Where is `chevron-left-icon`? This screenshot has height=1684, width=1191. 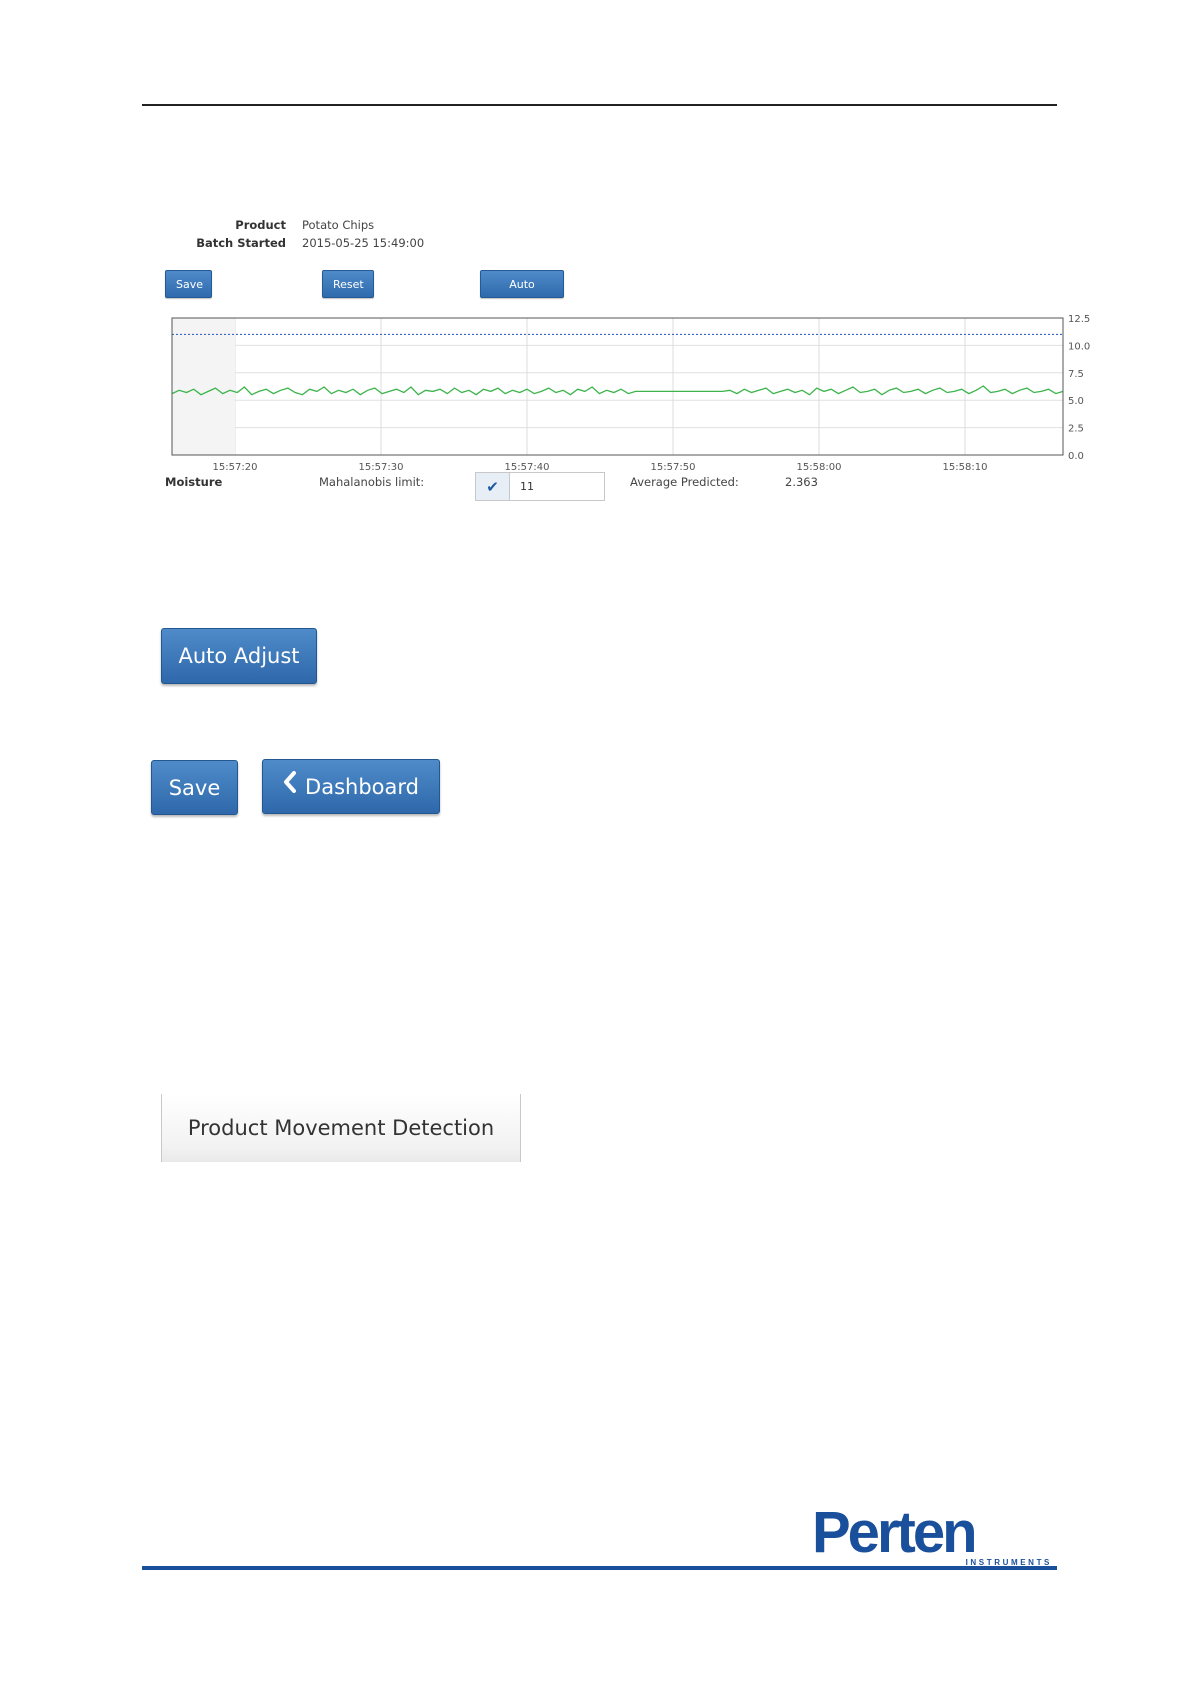 chevron-left-icon is located at coordinates (290, 784).